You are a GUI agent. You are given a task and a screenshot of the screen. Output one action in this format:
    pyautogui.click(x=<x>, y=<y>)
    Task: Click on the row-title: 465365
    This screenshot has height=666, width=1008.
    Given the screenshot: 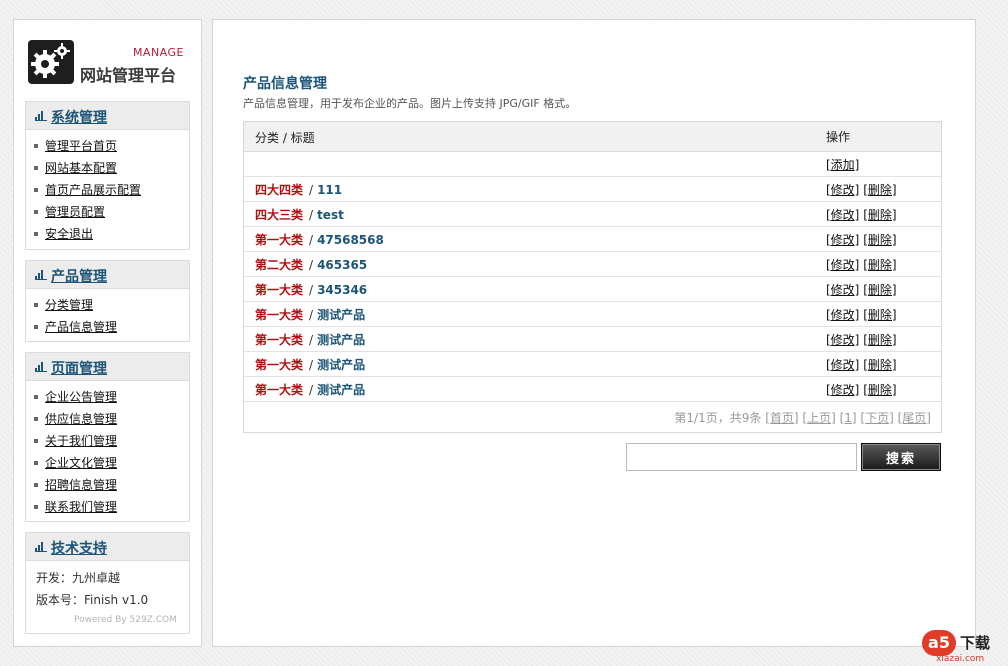 What is the action you would take?
    pyautogui.click(x=342, y=265)
    